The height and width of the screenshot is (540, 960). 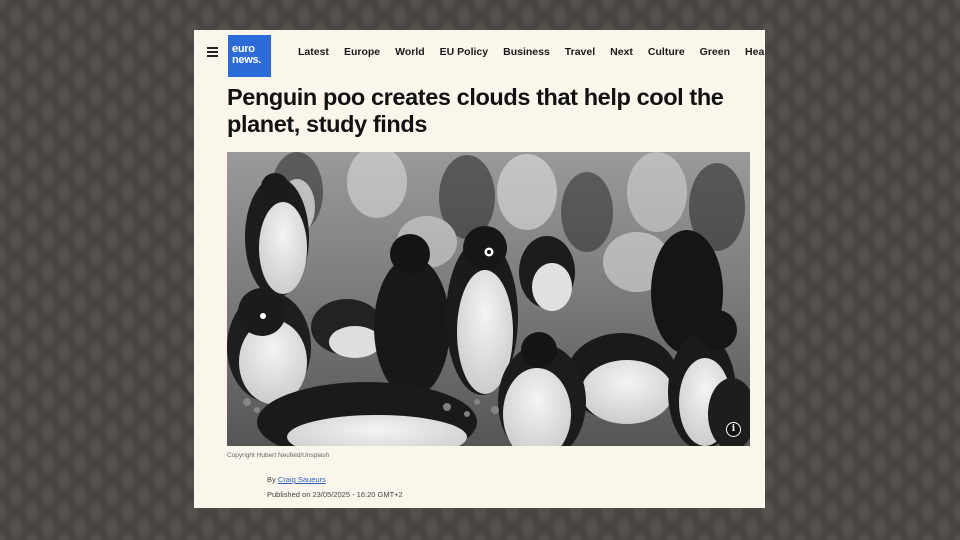 I want to click on nav-item-green: Green, so click(x=715, y=52).